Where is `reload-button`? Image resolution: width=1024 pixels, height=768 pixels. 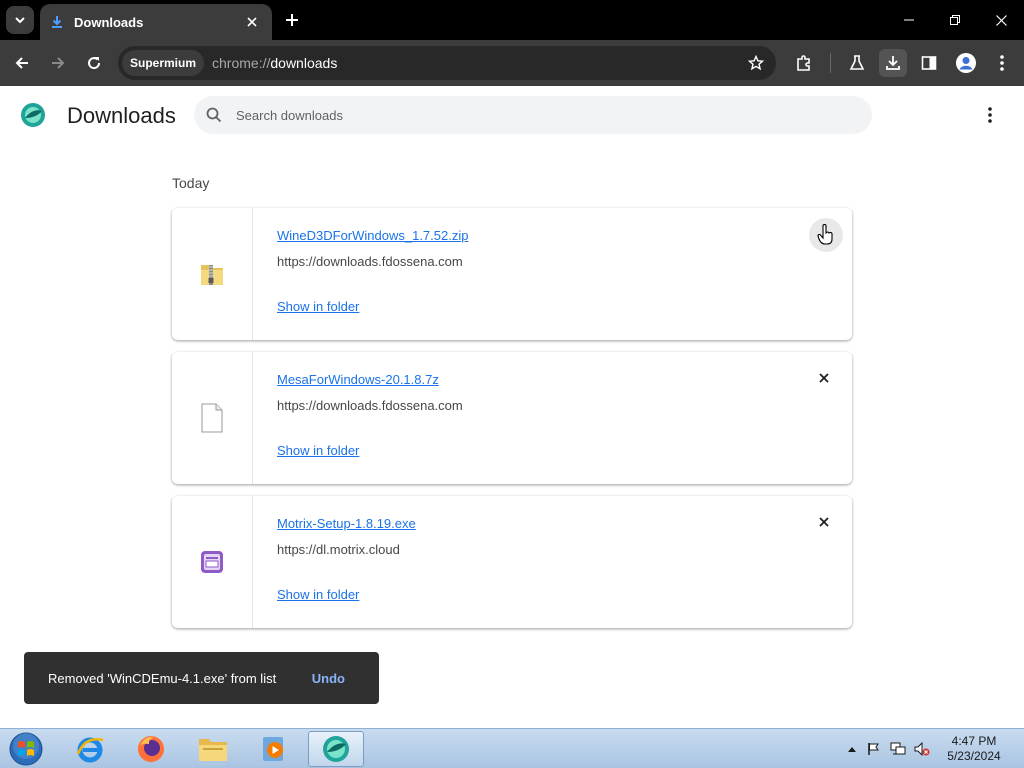 reload-button is located at coordinates (94, 63).